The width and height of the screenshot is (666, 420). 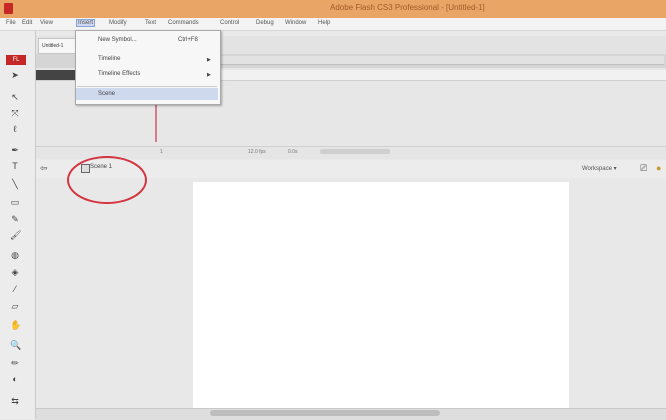 What do you see at coordinates (325, 413) in the screenshot?
I see `horizontal-scrollbar-thumb` at bounding box center [325, 413].